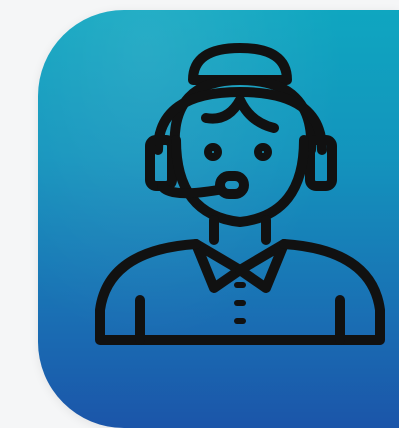  What do you see at coordinates (218, 266) in the screenshot?
I see `collar-left` at bounding box center [218, 266].